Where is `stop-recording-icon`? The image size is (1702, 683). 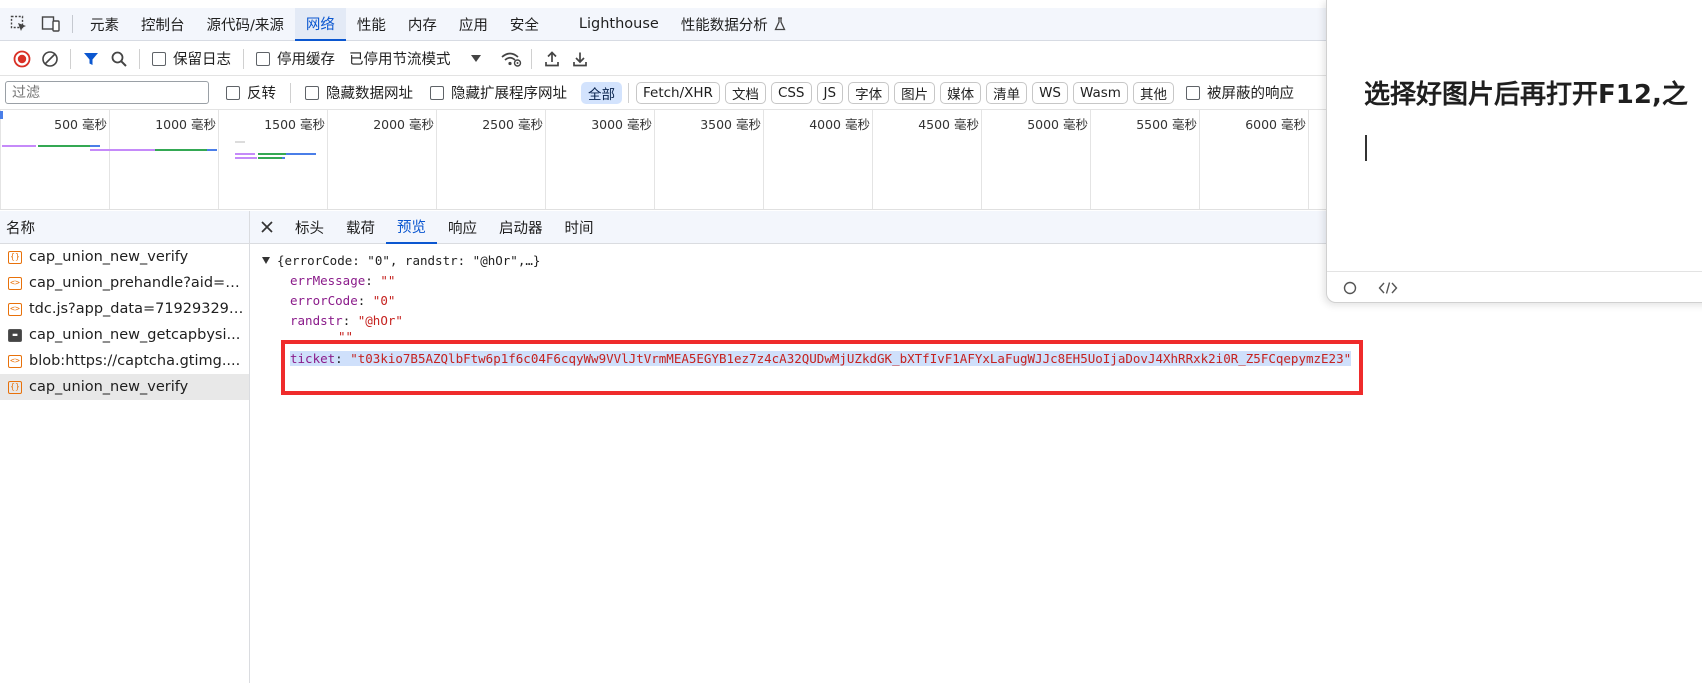 stop-recording-icon is located at coordinates (22, 59).